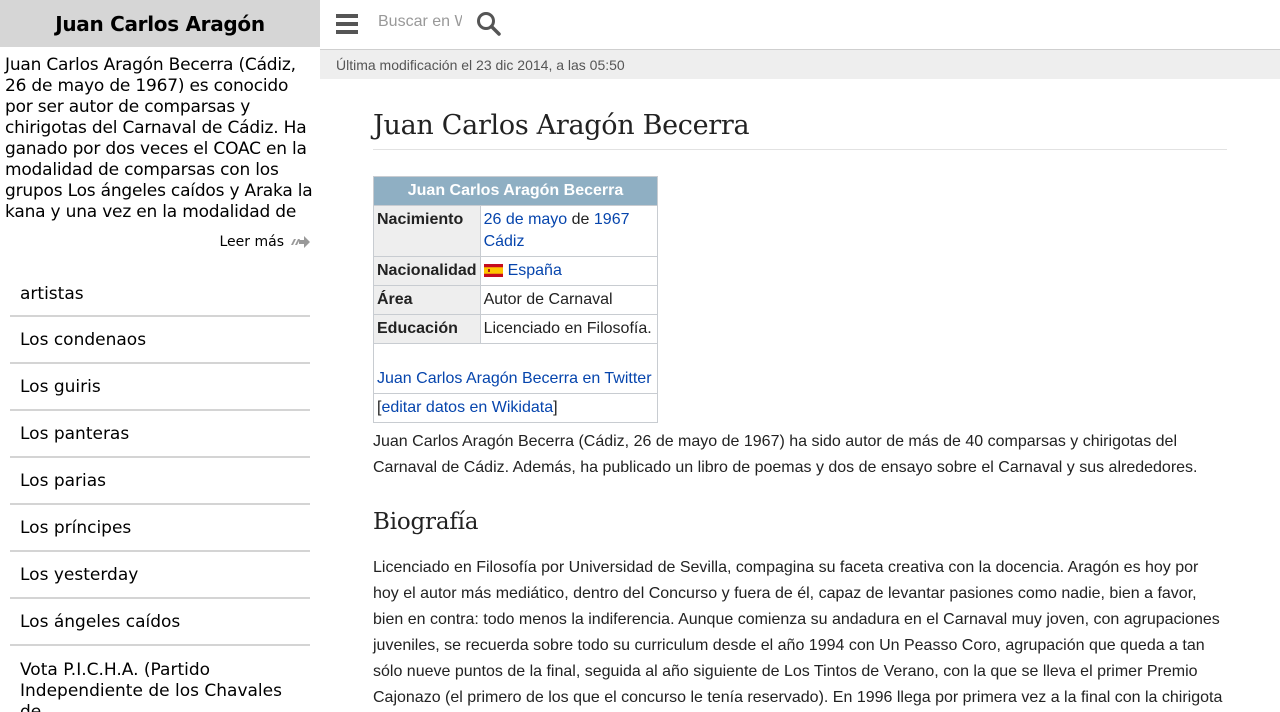 This screenshot has height=712, width=1280. I want to click on page-title: Juan Carlos Aragón Becerra, so click(800, 130).